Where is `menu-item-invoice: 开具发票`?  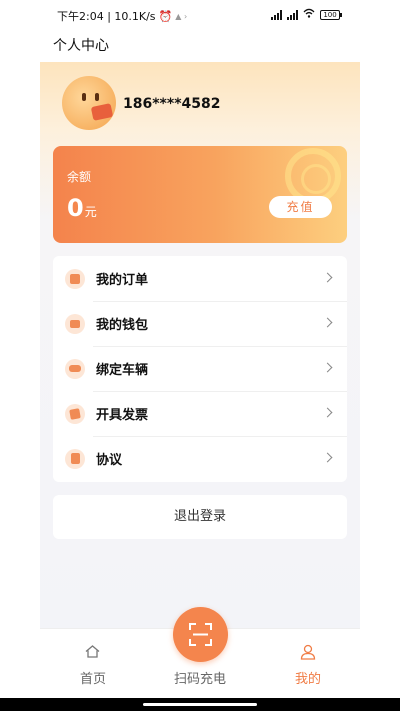 menu-item-invoice: 开具发票 is located at coordinates (200, 413).